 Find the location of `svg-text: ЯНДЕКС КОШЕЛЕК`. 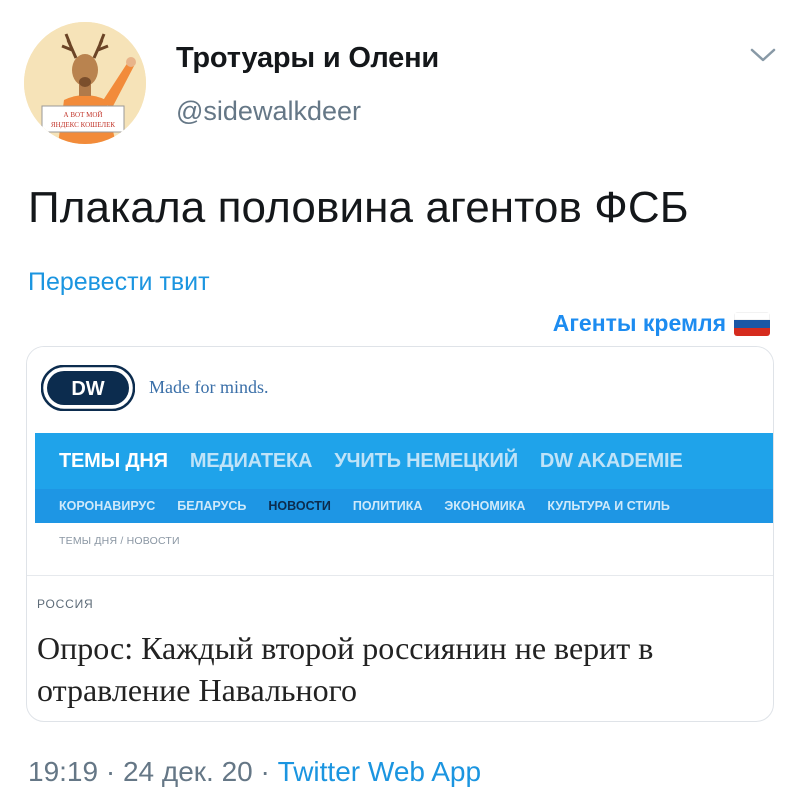

svg-text: ЯНДЕКС КОШЕЛЕК is located at coordinates (83, 125).